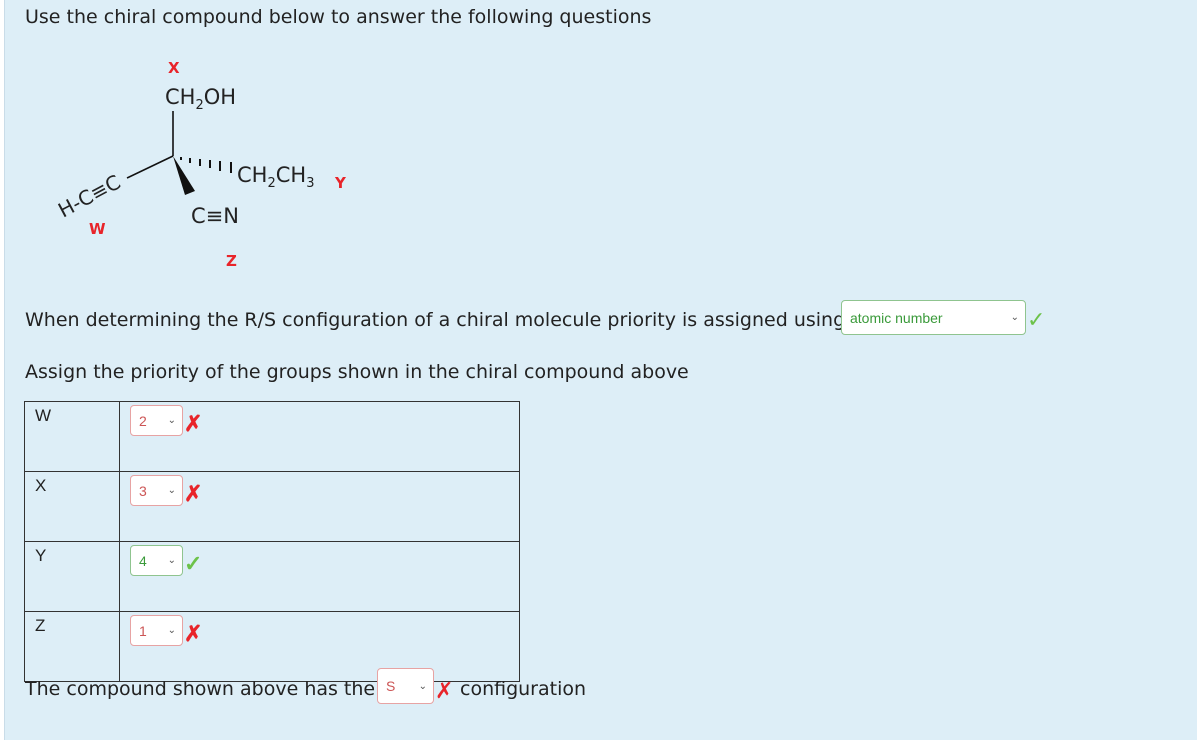  What do you see at coordinates (319, 436) in the screenshot?
I see `row-answer-cell: 2 ⌄ ✗` at bounding box center [319, 436].